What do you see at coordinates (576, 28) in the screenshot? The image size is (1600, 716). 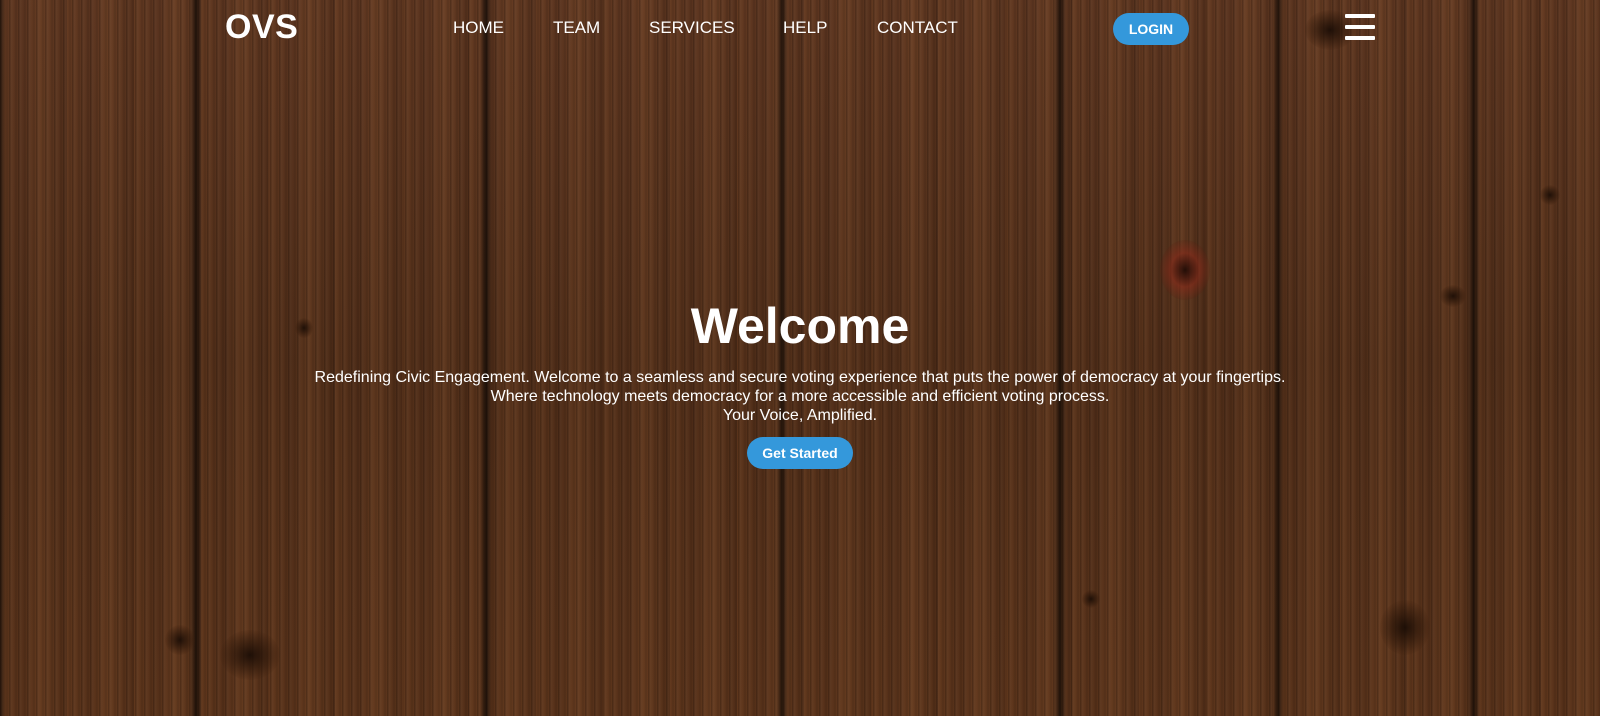 I see `nav-link-team: TEAM` at bounding box center [576, 28].